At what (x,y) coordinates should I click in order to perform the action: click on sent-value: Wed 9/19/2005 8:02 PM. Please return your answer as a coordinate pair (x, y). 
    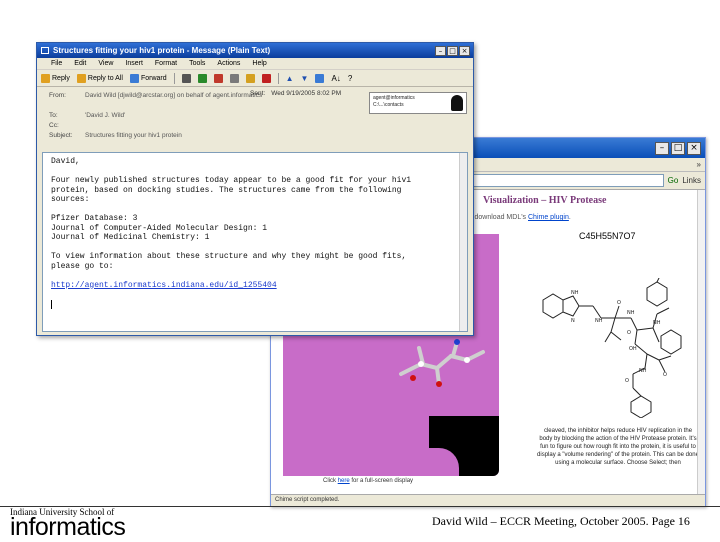
    Looking at the image, I should click on (306, 93).